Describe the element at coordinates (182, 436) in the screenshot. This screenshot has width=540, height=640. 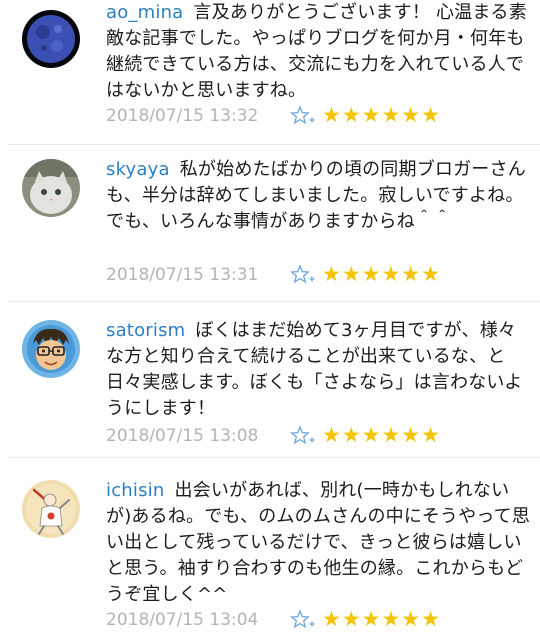
I see `timestamp: 2018/07/15 13:08` at that location.